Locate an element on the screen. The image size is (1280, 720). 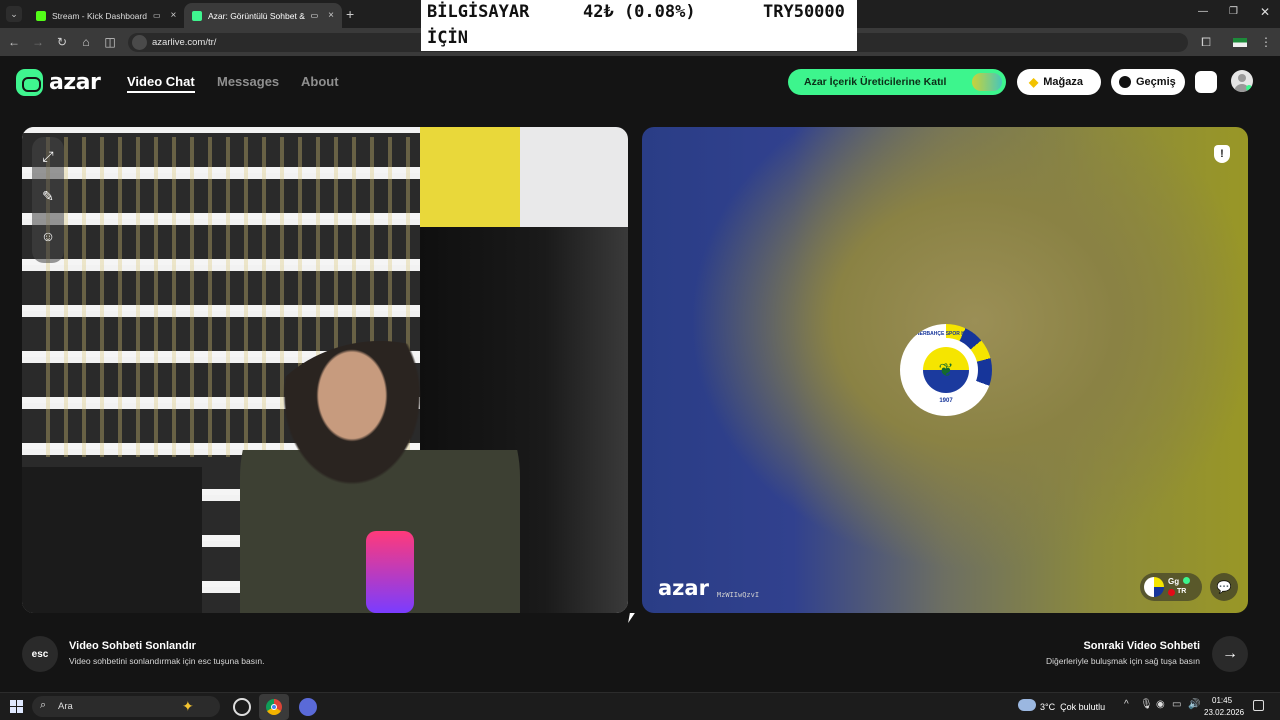
network-icon: ▭ is located at coordinates (1176, 704).